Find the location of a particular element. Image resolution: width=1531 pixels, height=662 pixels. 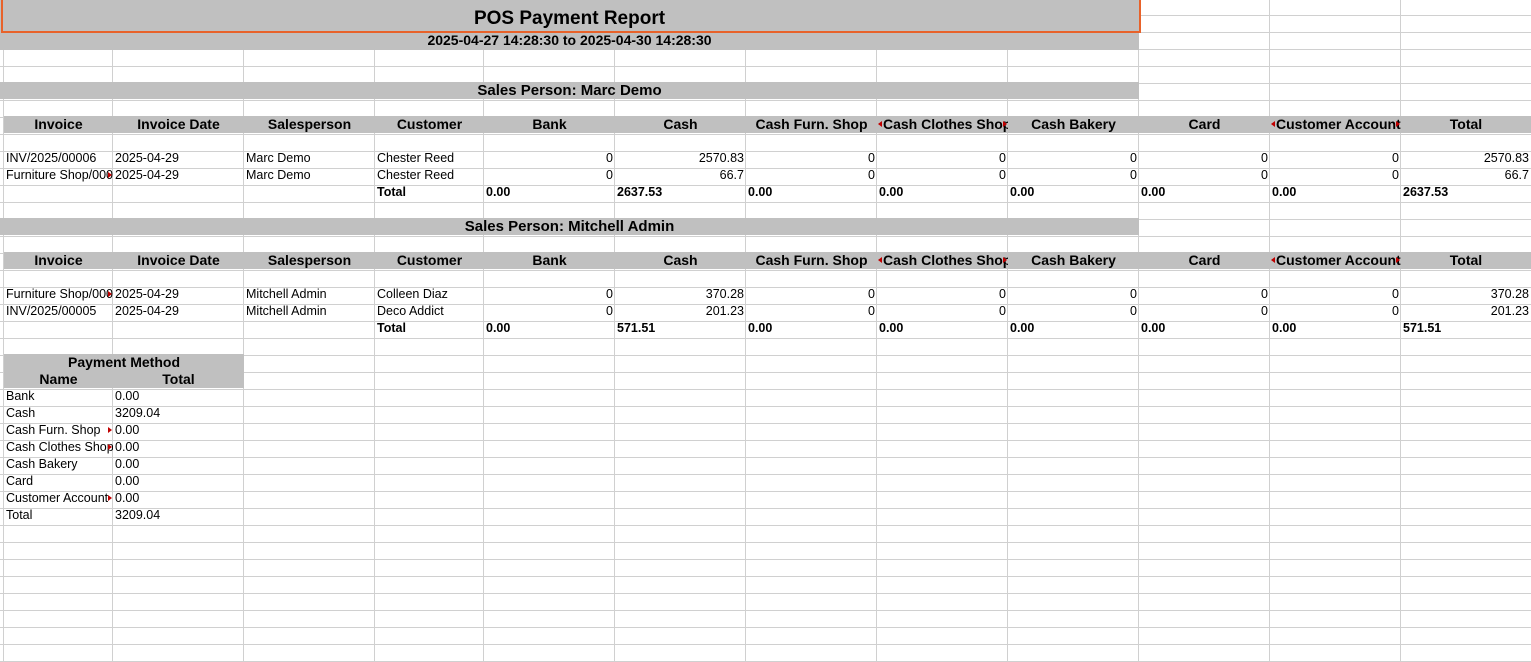

payment-method-name: Customer Account is located at coordinates (58, 498).